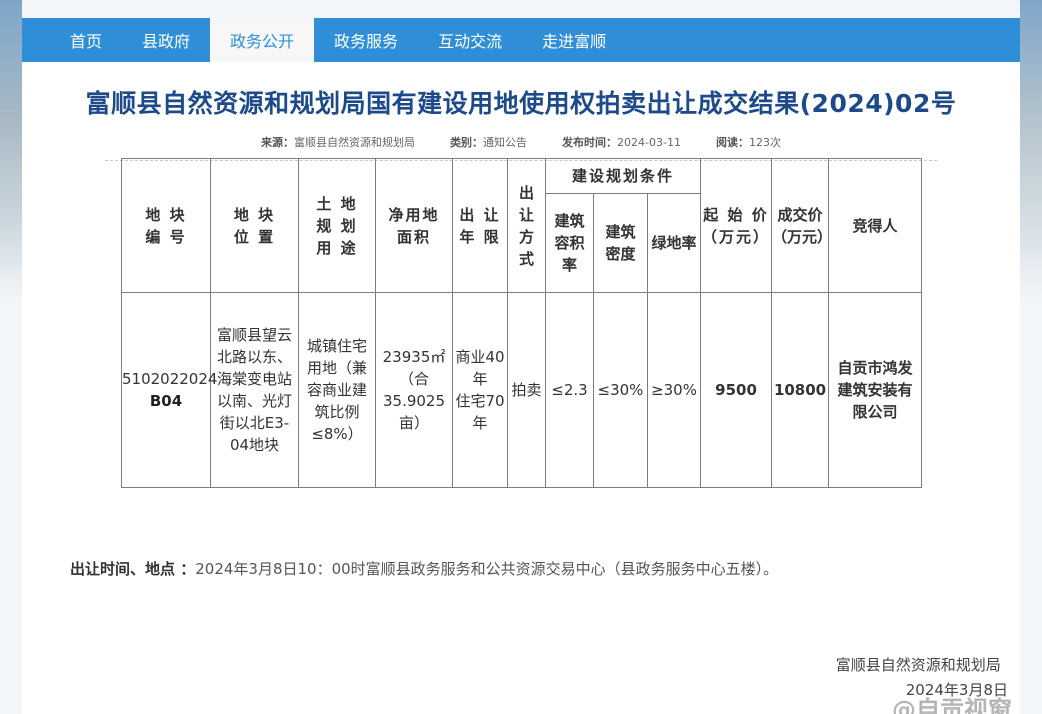  I want to click on header-density: 建筑 密度, so click(620, 243).